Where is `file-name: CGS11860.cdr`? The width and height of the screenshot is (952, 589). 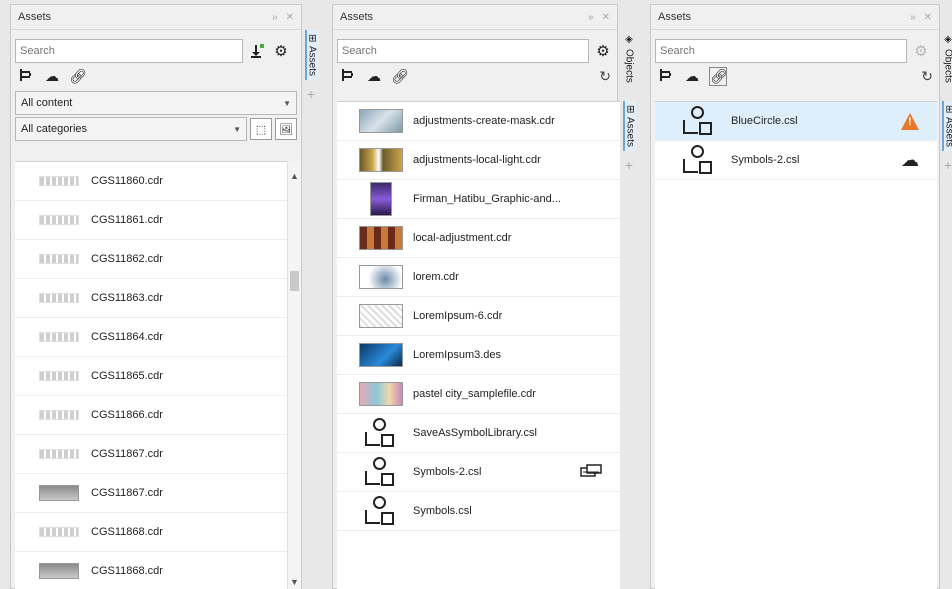
file-name: CGS11860.cdr is located at coordinates (127, 181).